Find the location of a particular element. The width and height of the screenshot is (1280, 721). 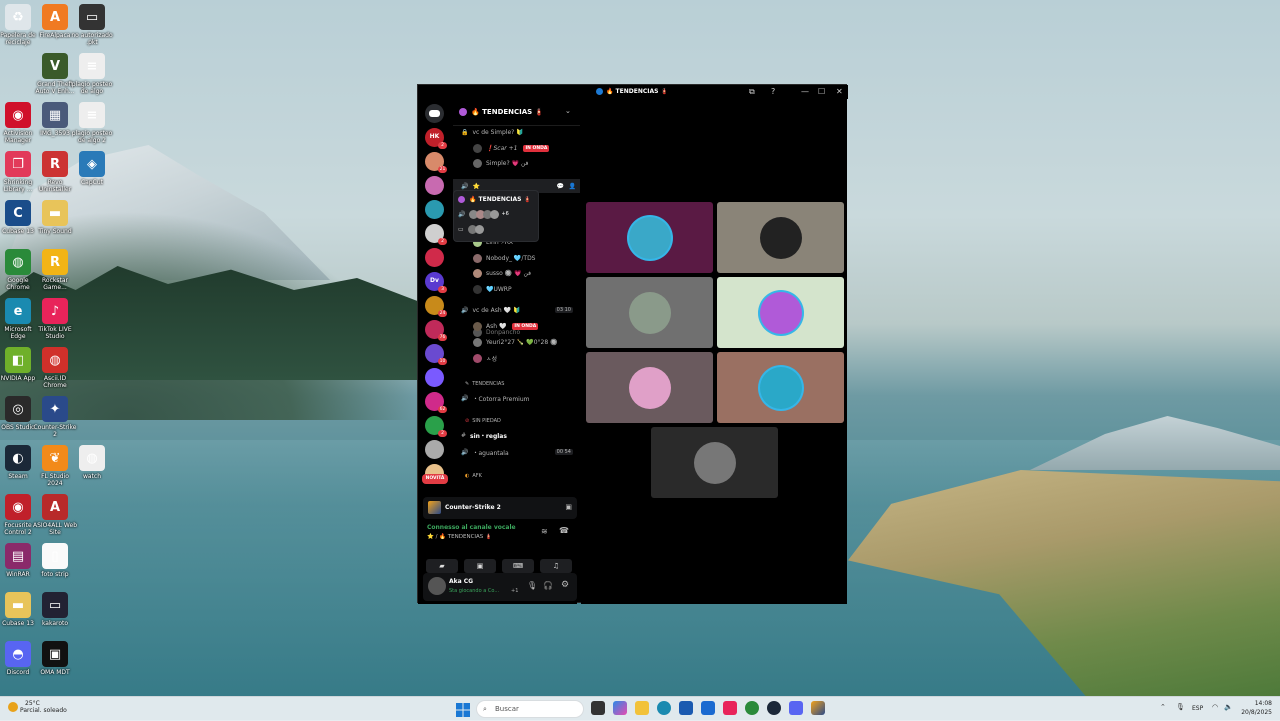

voice-channel-aguantala: 🔊 ・aguantala 00 54 is located at coordinates (517, 452).